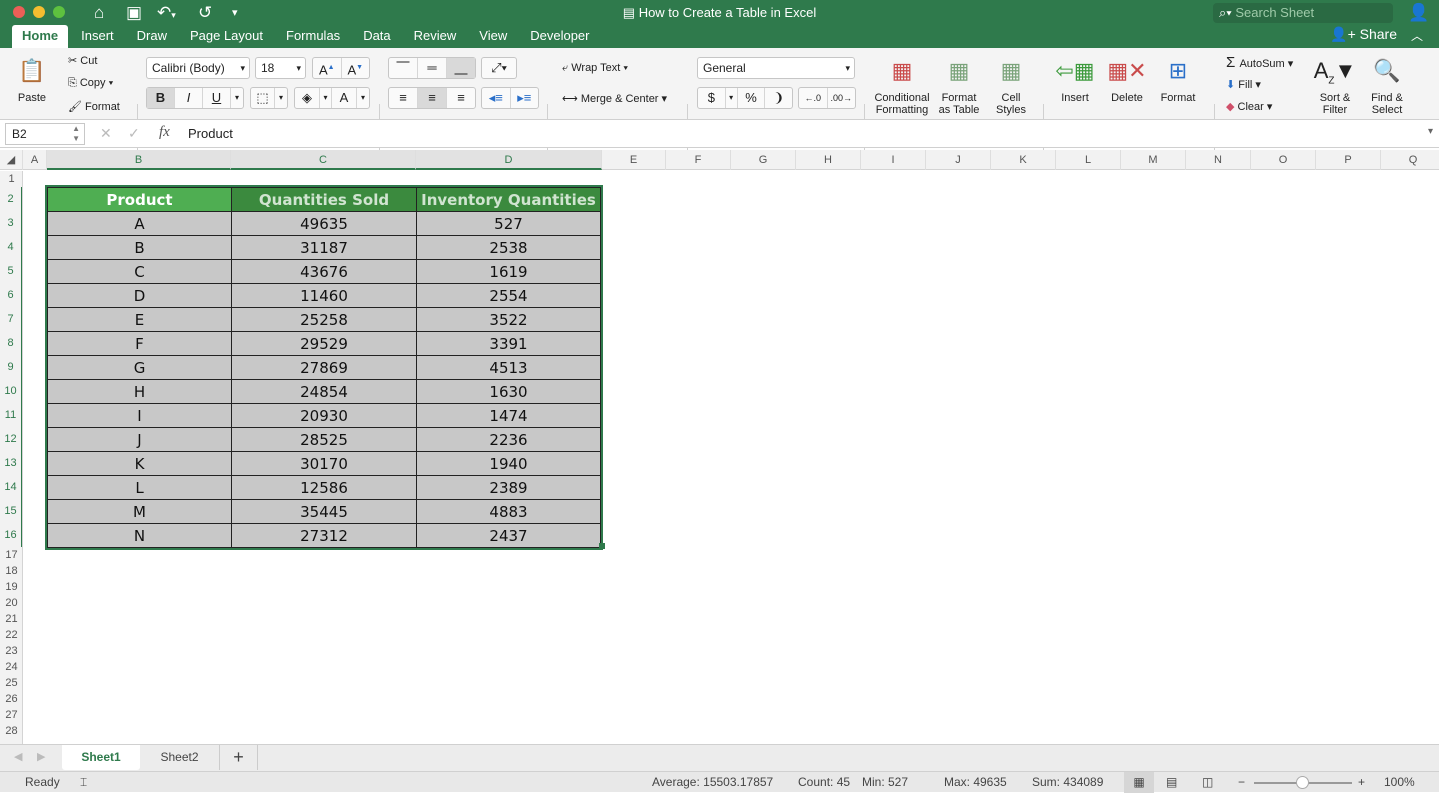 This screenshot has width=1439, height=793. What do you see at coordinates (1023, 160) in the screenshot?
I see `column-header: K` at bounding box center [1023, 160].